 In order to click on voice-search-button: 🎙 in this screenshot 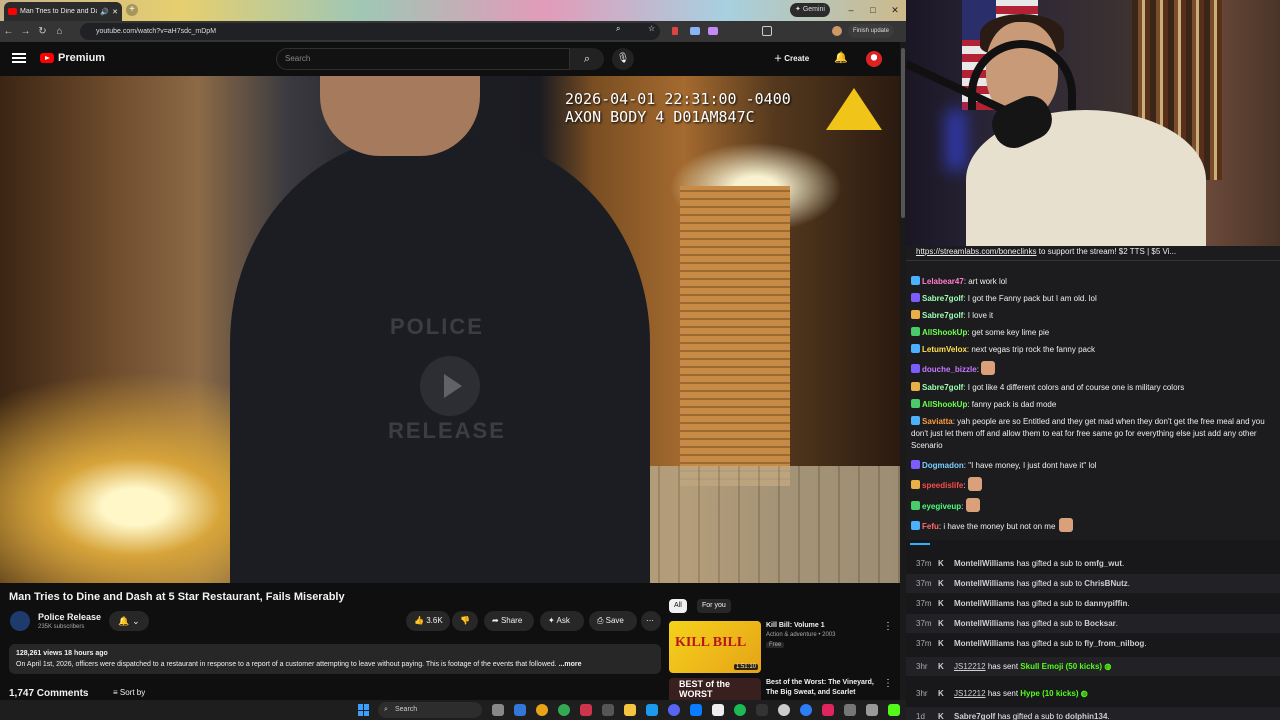, I will do `click(623, 59)`.